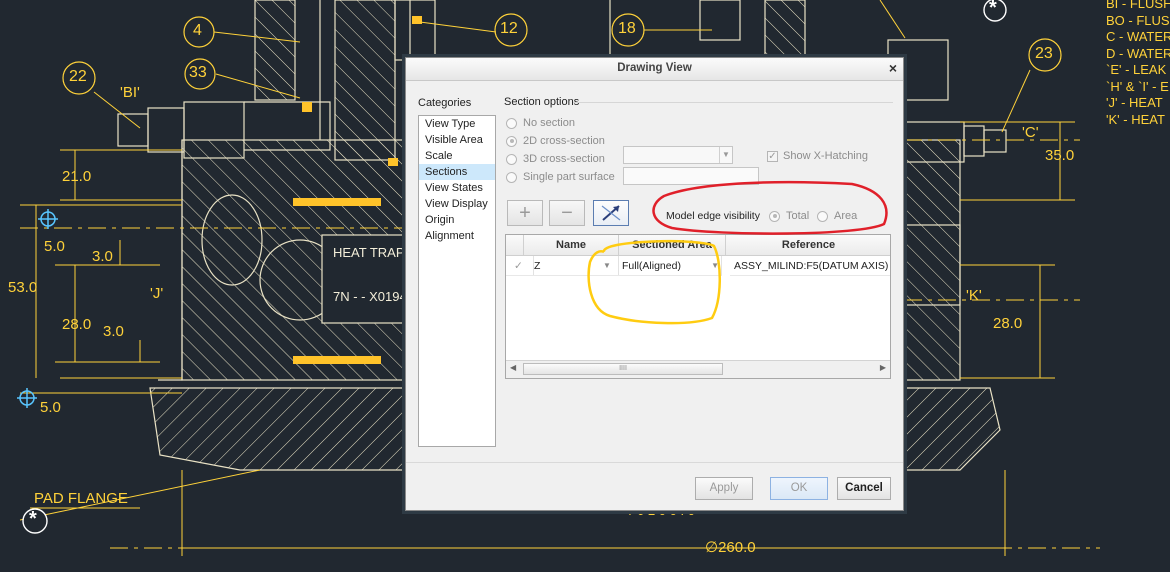 This screenshot has height=572, width=1170. Describe the element at coordinates (515, 245) in the screenshot. I see `header-check-col` at that location.